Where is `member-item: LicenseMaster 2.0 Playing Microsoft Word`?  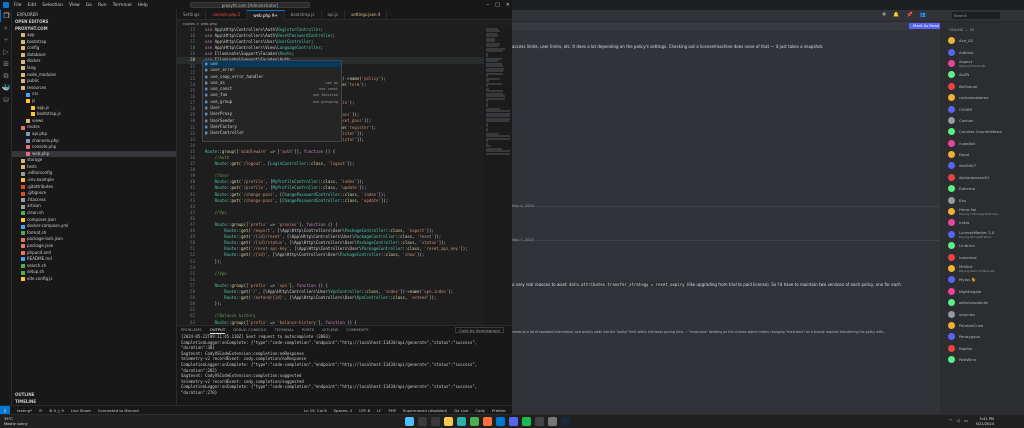 member-item: LicenseMaster 2.0 Playing Microsoft Word is located at coordinates (982, 234).